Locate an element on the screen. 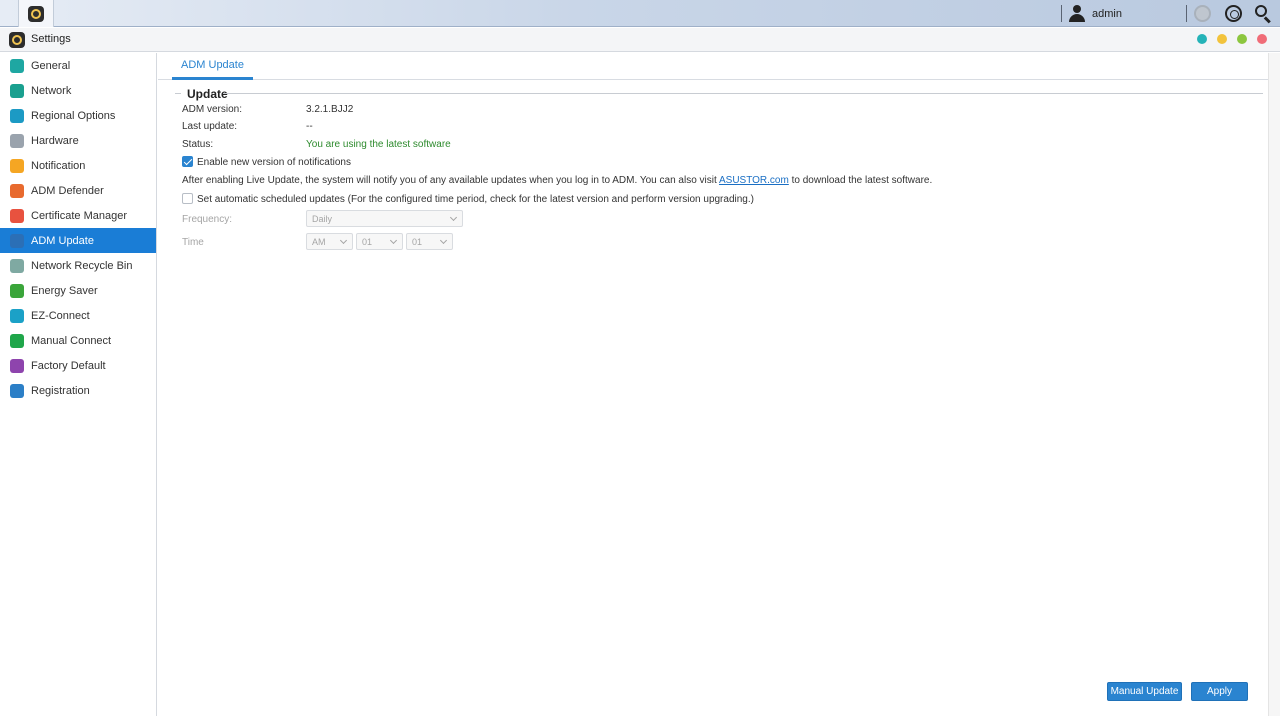  sidebar-item-network-recycle-bin: Network Recycle Bin is located at coordinates (78, 265).